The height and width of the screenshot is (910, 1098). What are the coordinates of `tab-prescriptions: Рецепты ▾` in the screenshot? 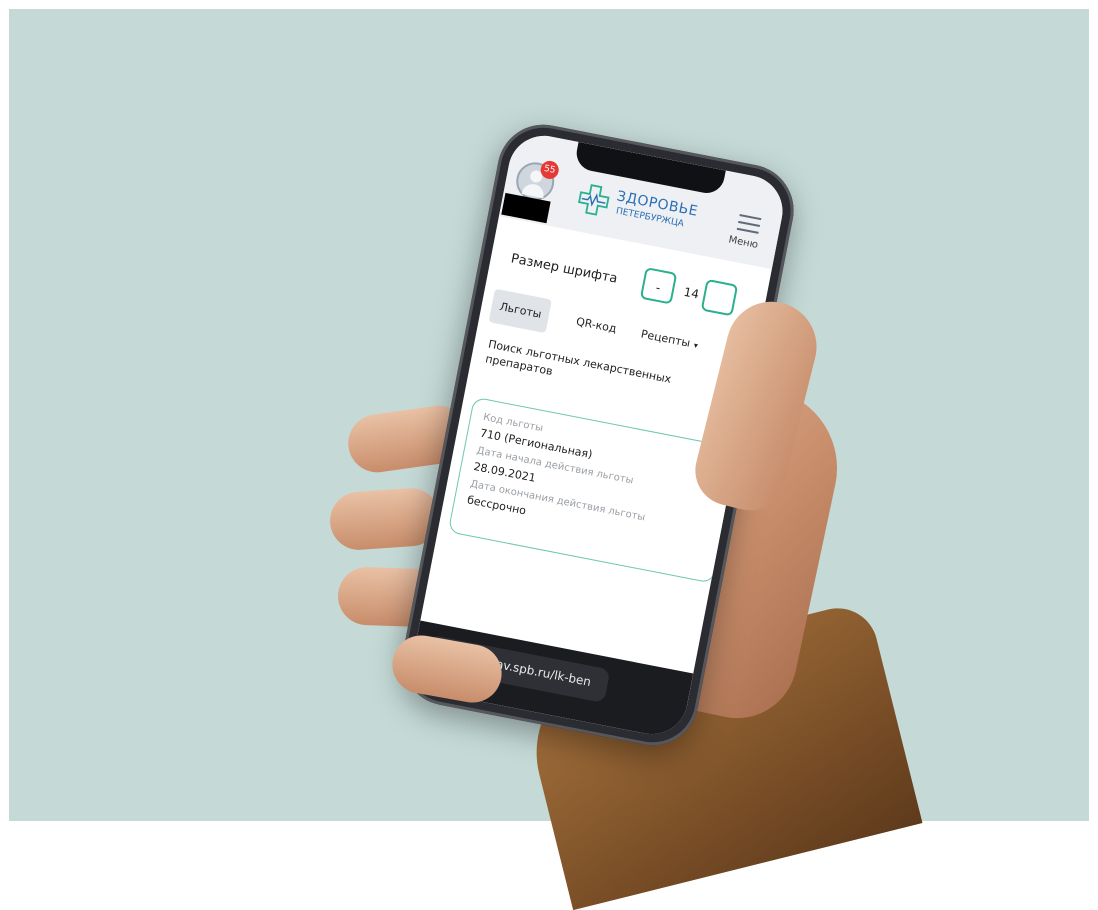 It's located at (669, 339).